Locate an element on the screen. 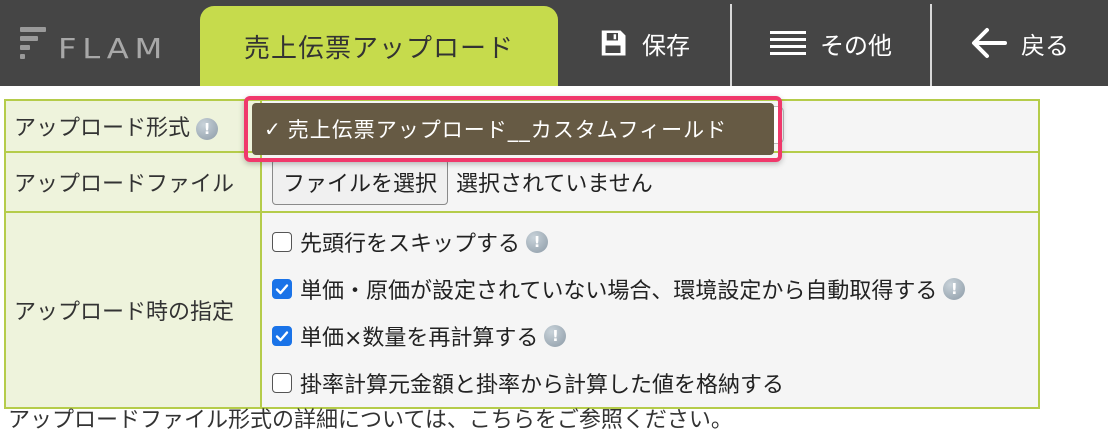 This screenshot has width=1108, height=434. choose-file-button: ファイルを選択 is located at coordinates (360, 182).